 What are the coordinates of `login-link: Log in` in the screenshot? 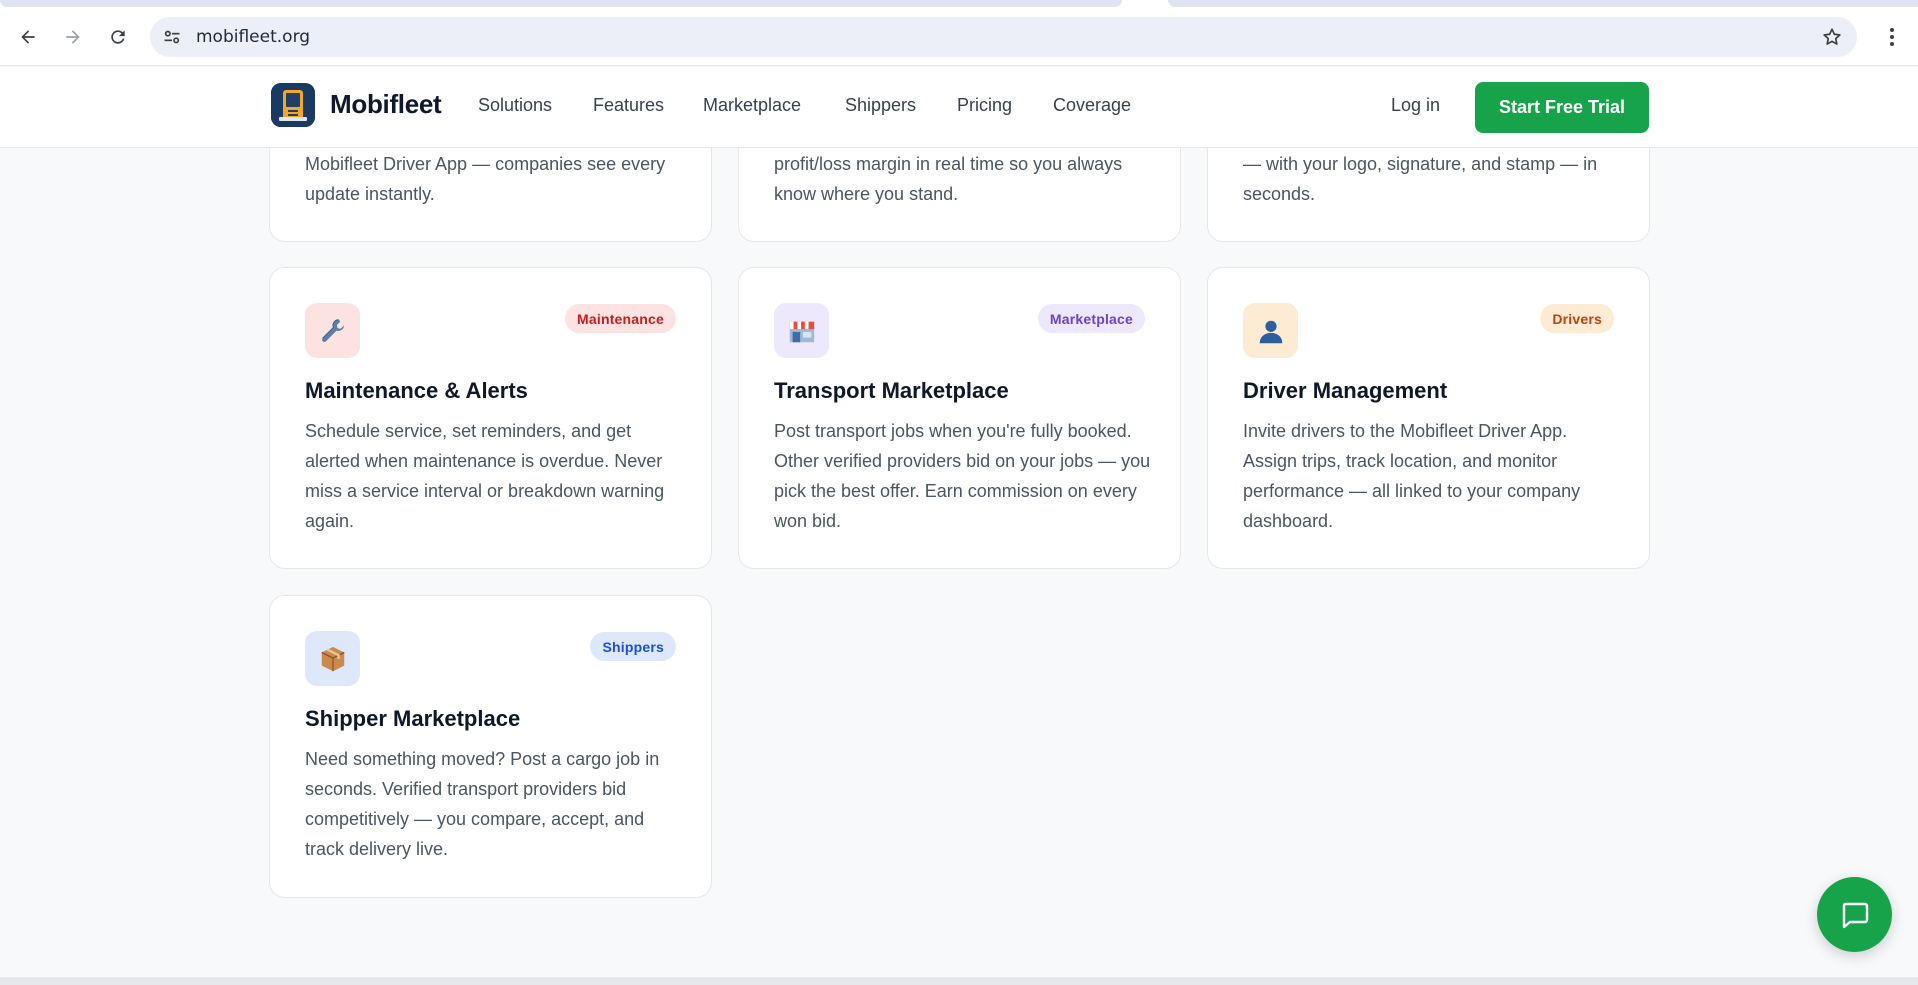 It's located at (1415, 105).